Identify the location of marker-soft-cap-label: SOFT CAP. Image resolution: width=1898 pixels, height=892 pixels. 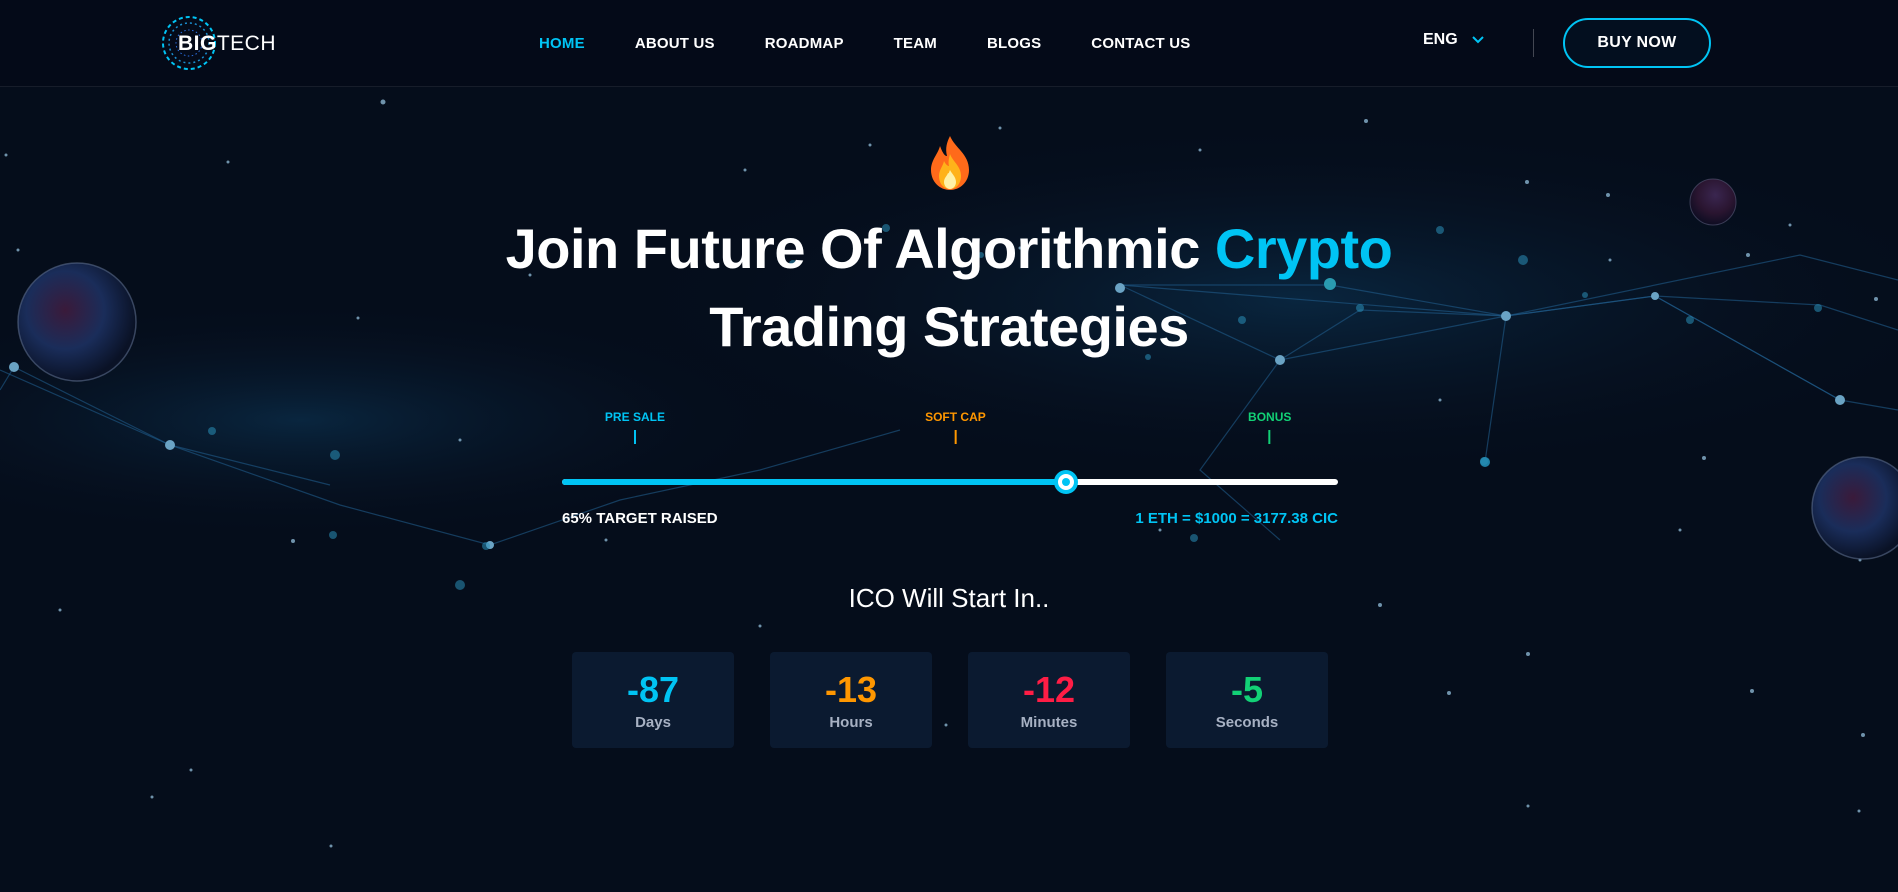
(955, 417).